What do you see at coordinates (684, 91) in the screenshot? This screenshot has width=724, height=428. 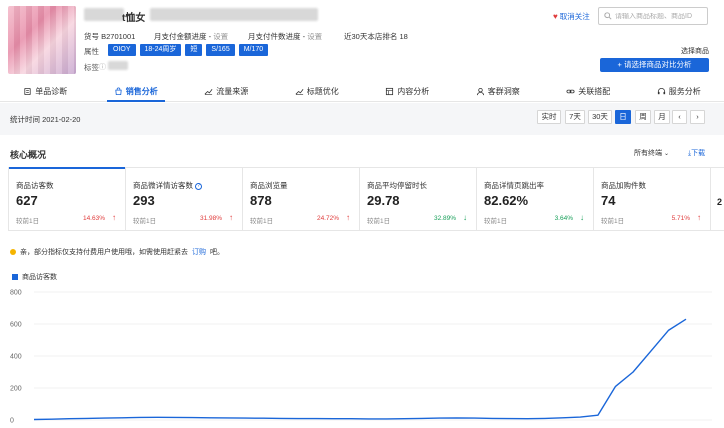 I see `tab-label: 服务分析` at bounding box center [684, 91].